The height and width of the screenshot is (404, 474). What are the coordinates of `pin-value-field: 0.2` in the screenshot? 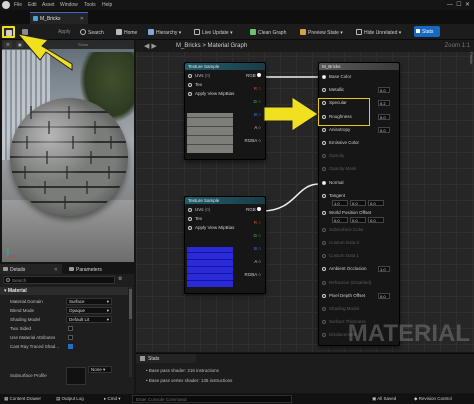 It's located at (384, 103).